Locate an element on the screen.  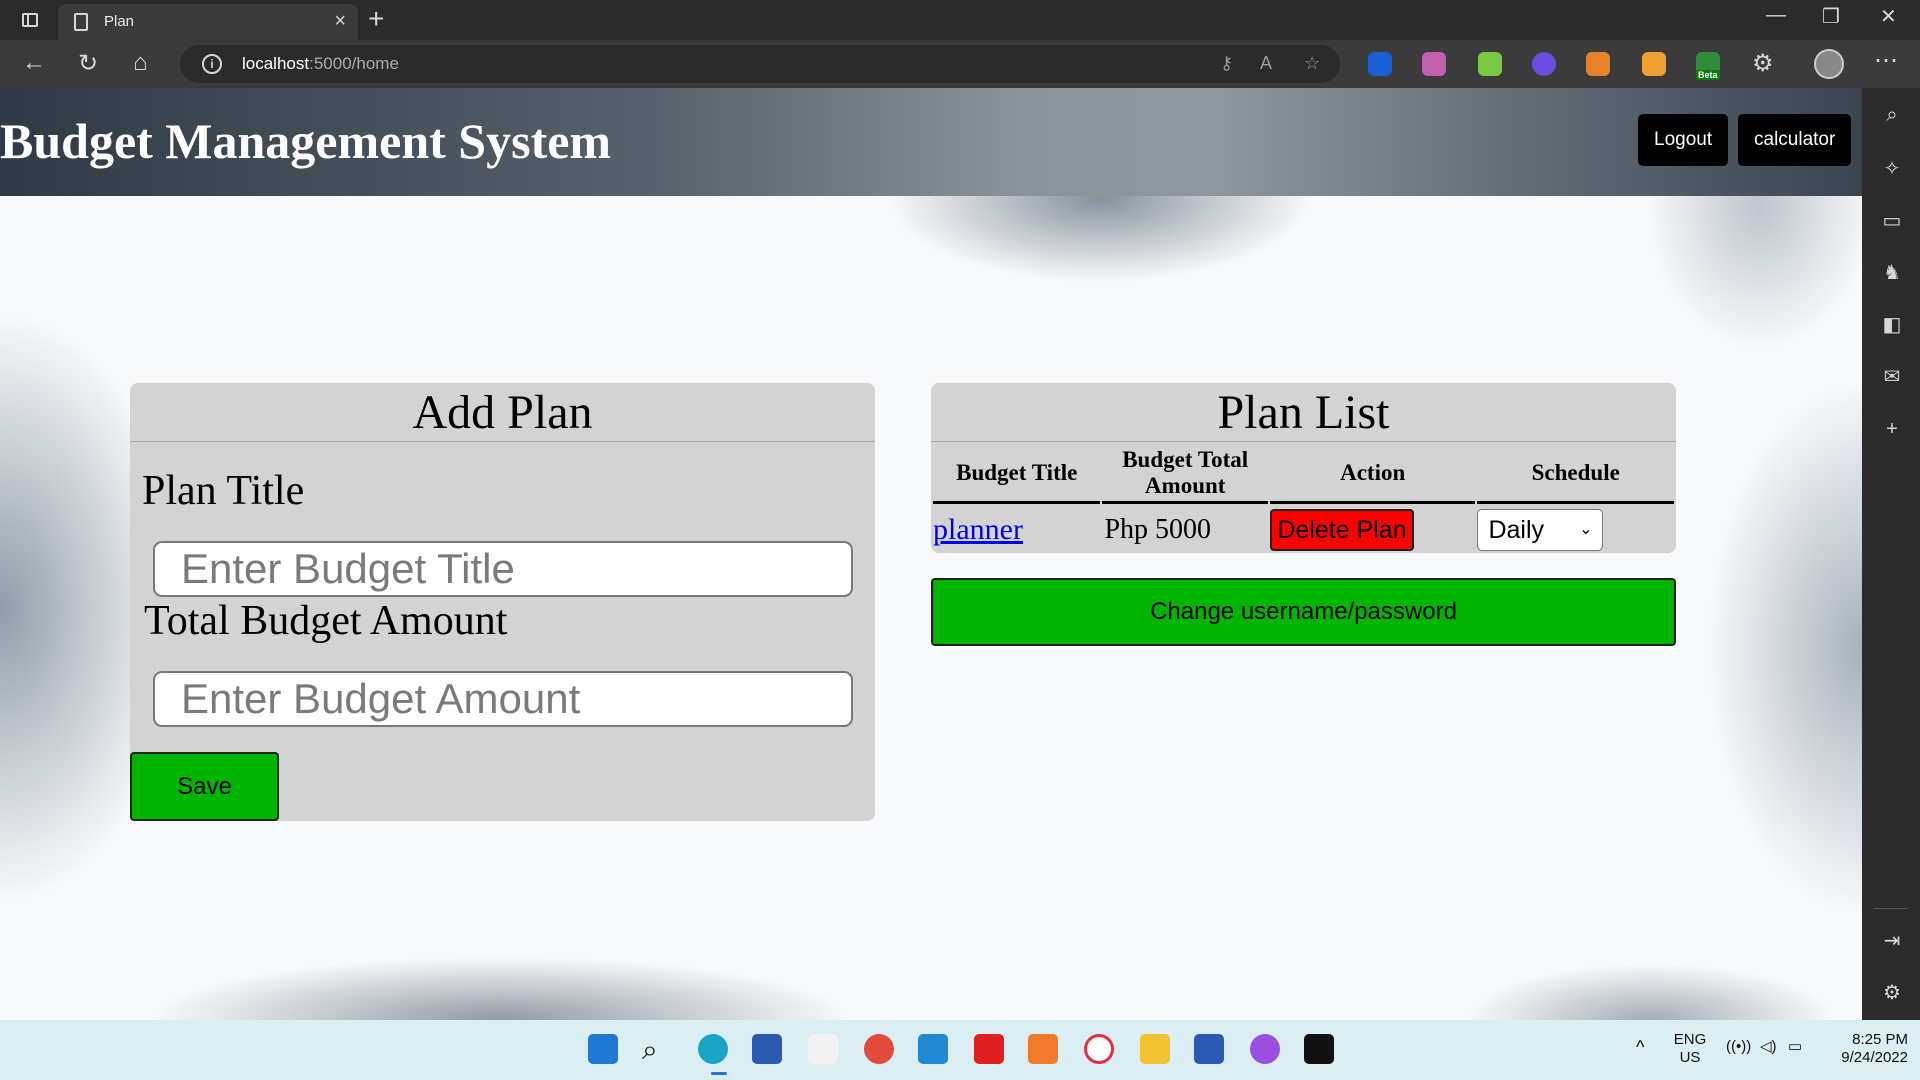
table-row: planner Php 5000 Delete Plan Daily ⌄ is located at coordinates (1303, 530).